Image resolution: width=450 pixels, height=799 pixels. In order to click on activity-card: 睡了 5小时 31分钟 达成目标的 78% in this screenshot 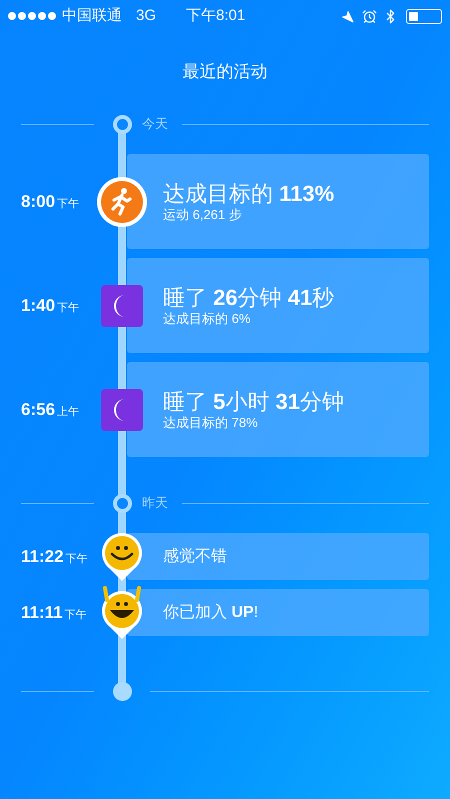, I will do `click(278, 409)`.